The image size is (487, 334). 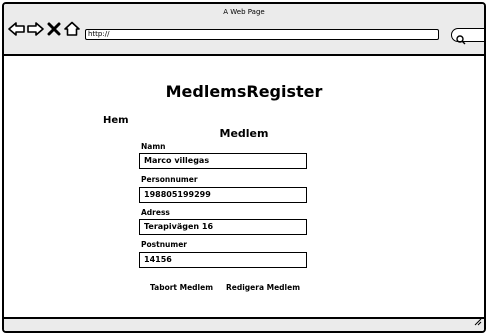 What do you see at coordinates (116, 120) in the screenshot?
I see `nav-link-home: Hem` at bounding box center [116, 120].